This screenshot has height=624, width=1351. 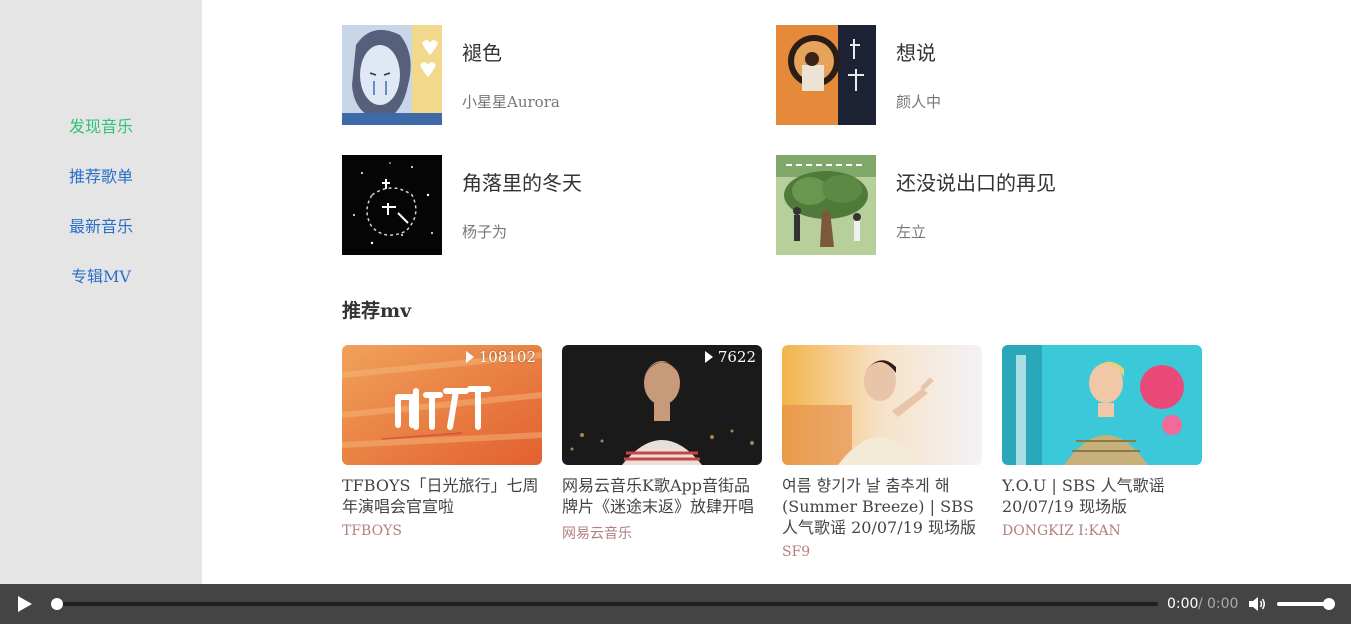 I want to click on sidebar: 发现音乐 推荐歌单 最新音乐 专辑MV, so click(x=101, y=292).